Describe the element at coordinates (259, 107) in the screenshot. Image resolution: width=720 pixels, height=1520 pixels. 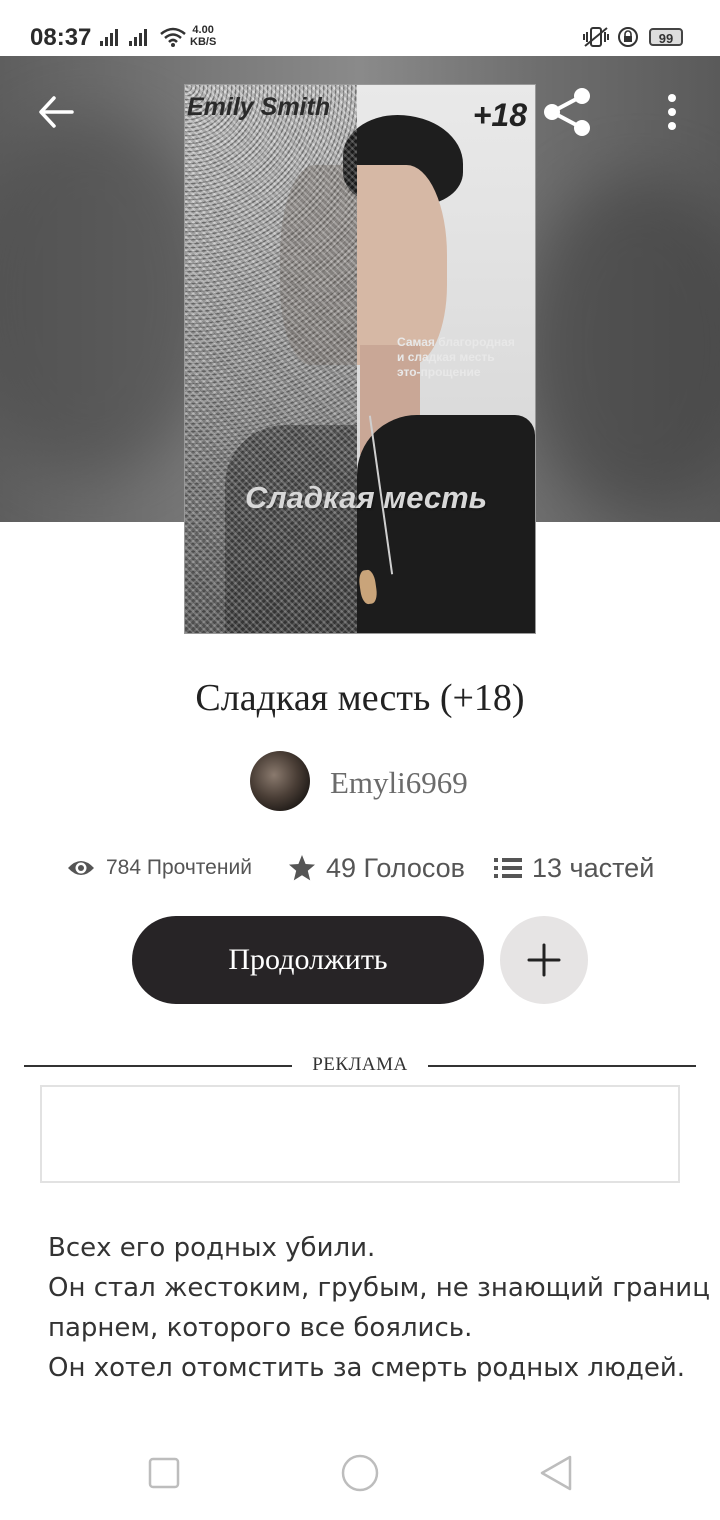
I see `cover-author: Emily Smith` at that location.